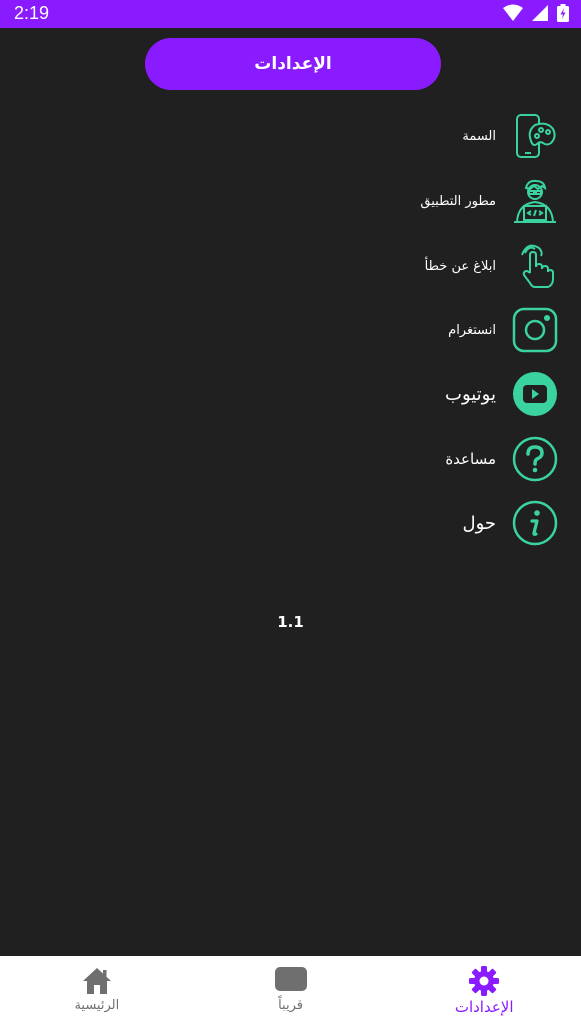 The image size is (581, 1025). Describe the element at coordinates (479, 523) in the screenshot. I see `menu-item-label: حول` at that location.